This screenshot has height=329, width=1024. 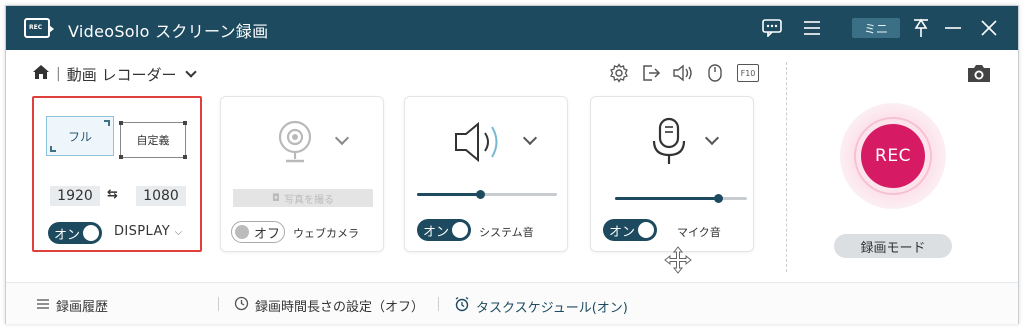 What do you see at coordinates (666, 198) in the screenshot?
I see `microphone-volume-fill` at bounding box center [666, 198].